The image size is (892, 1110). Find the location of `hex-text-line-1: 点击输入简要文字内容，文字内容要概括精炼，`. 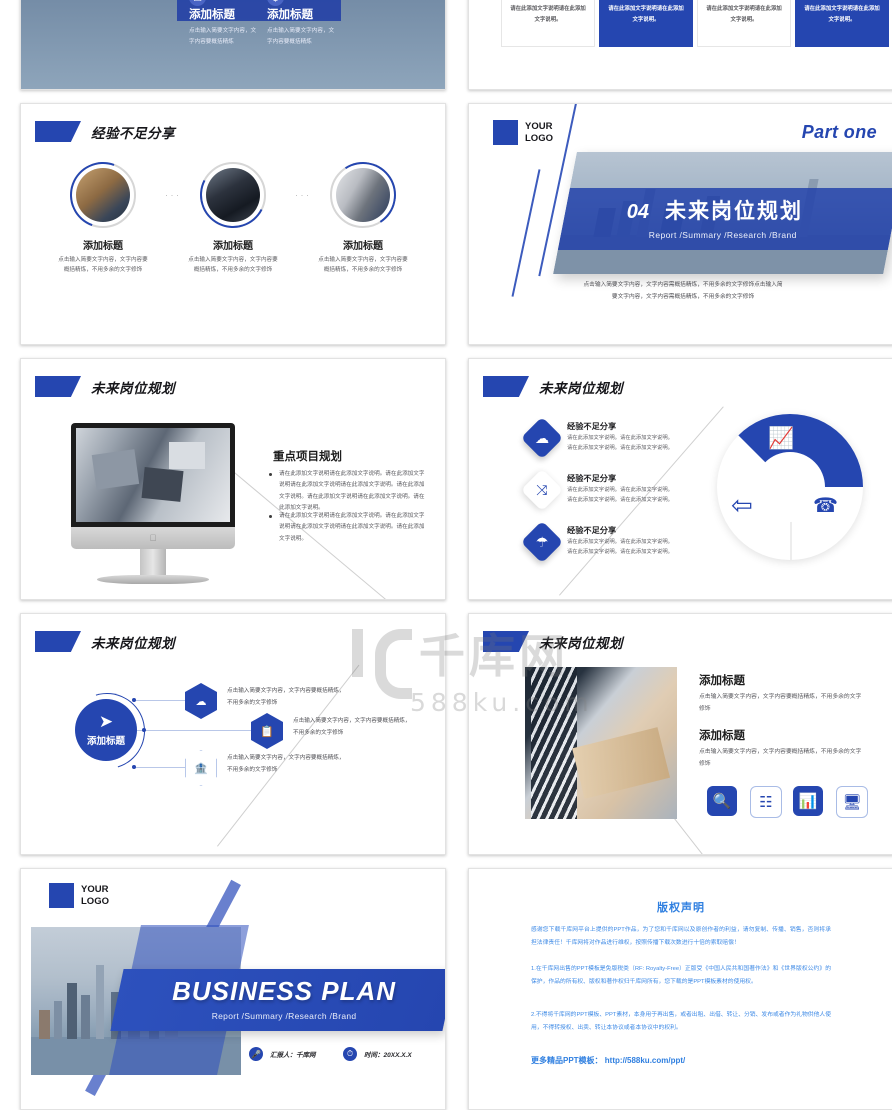

hex-text-line-1: 点击输入简要文字内容，文字内容要概括精炼， is located at coordinates (286, 758).